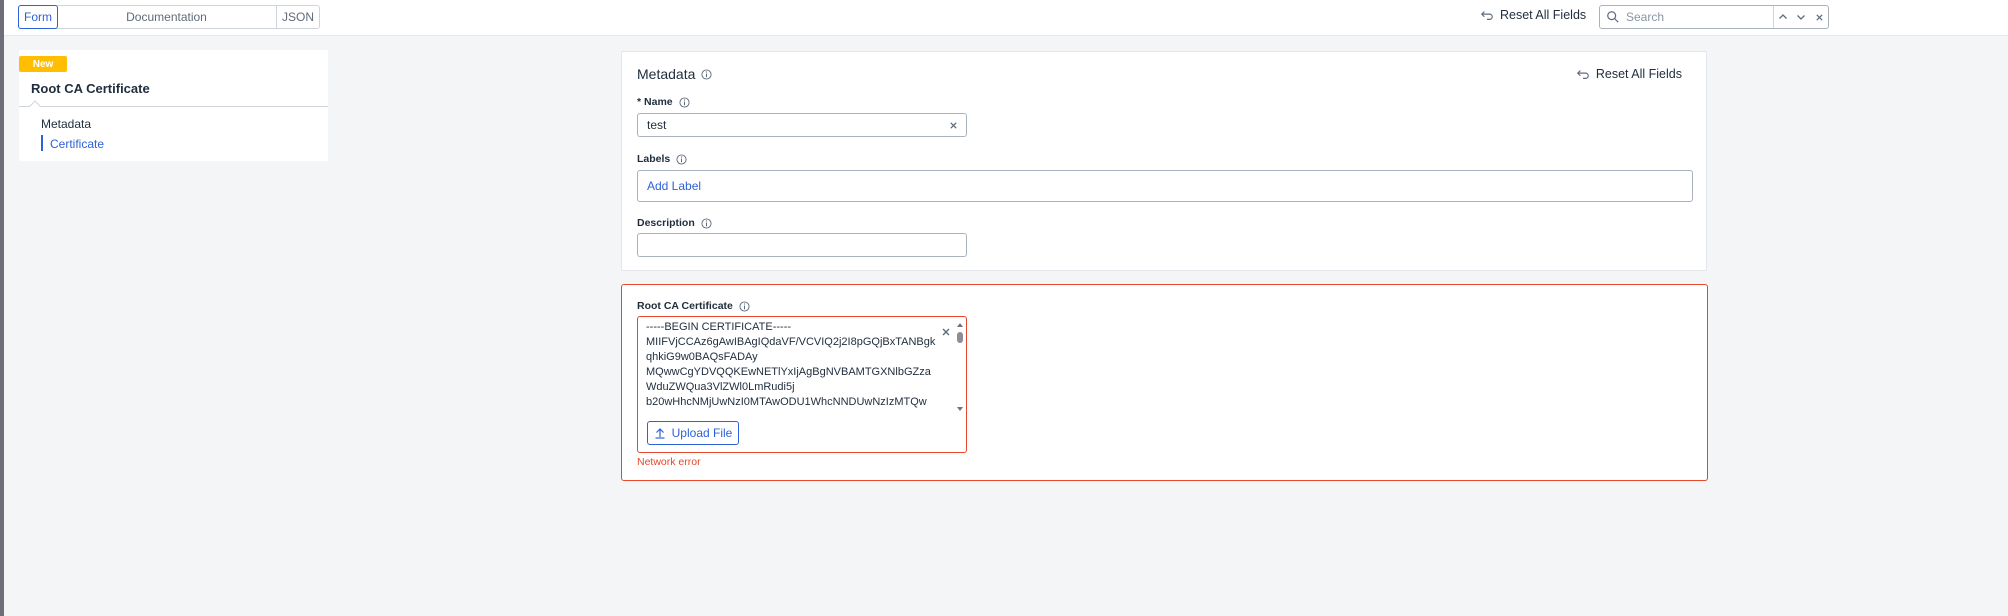 The width and height of the screenshot is (2008, 616). I want to click on chevron-down-icon, so click(1801, 17).